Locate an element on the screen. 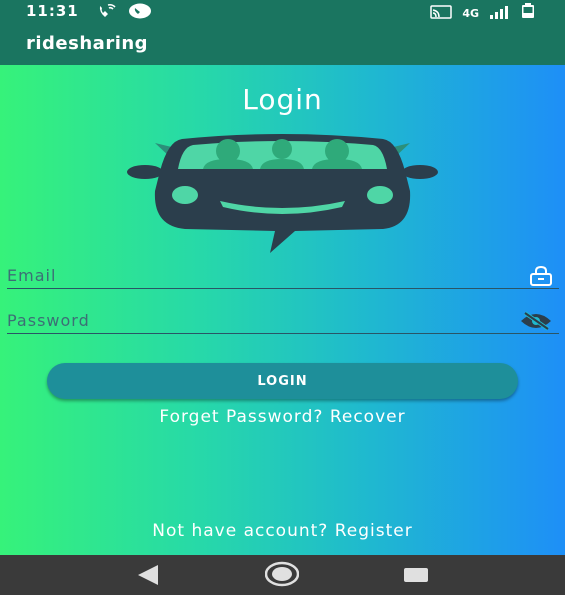  email-field is located at coordinates (257, 275).